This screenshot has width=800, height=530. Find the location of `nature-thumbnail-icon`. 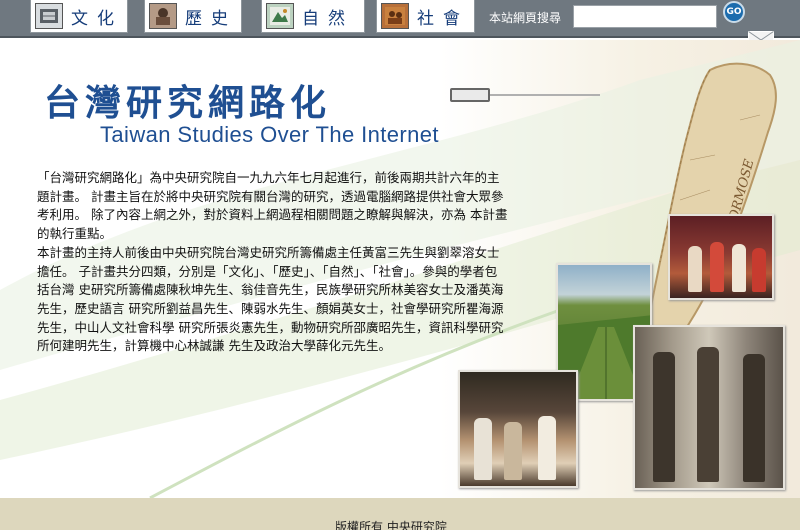

nature-thumbnail-icon is located at coordinates (280, 16).